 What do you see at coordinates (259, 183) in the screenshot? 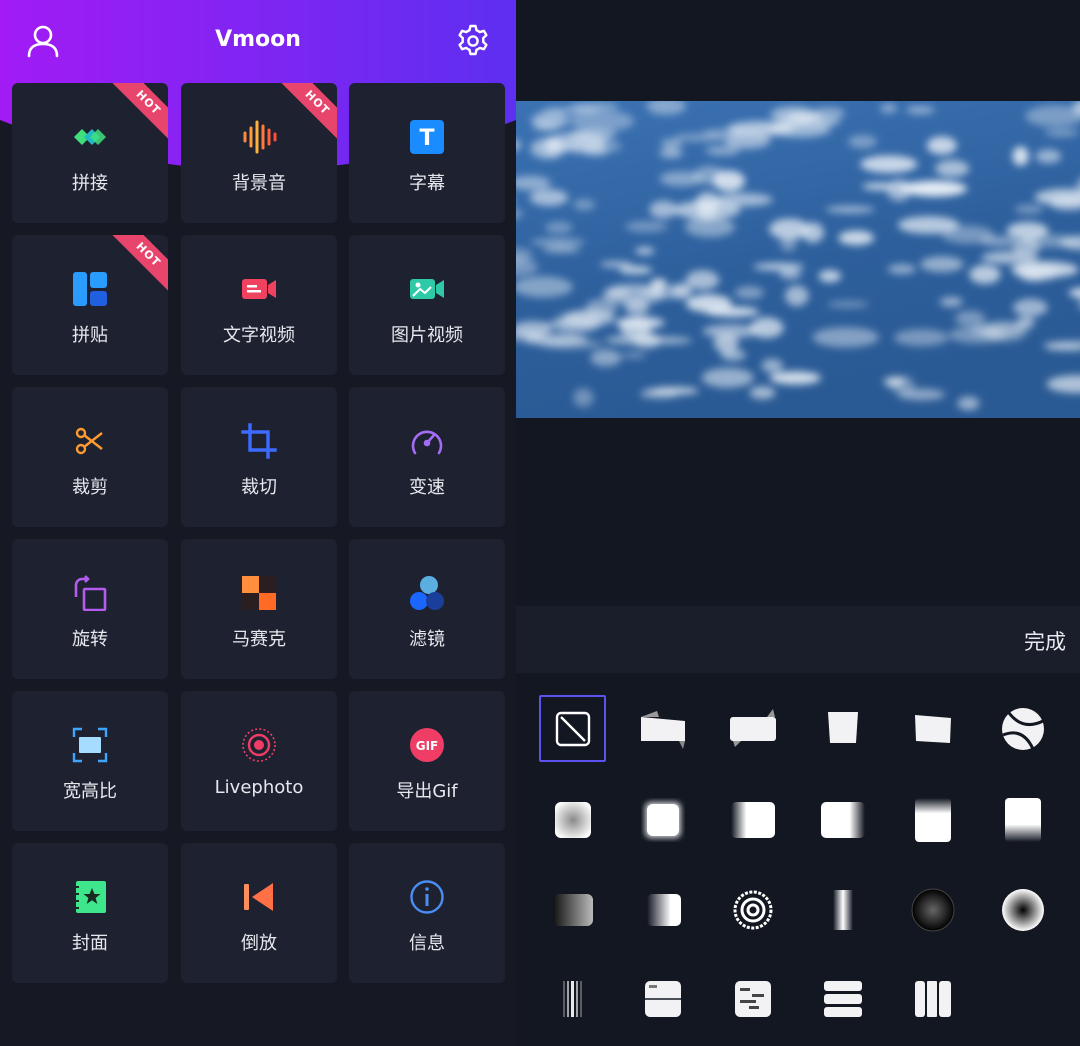
I see `tool-label: 背景音` at bounding box center [259, 183].